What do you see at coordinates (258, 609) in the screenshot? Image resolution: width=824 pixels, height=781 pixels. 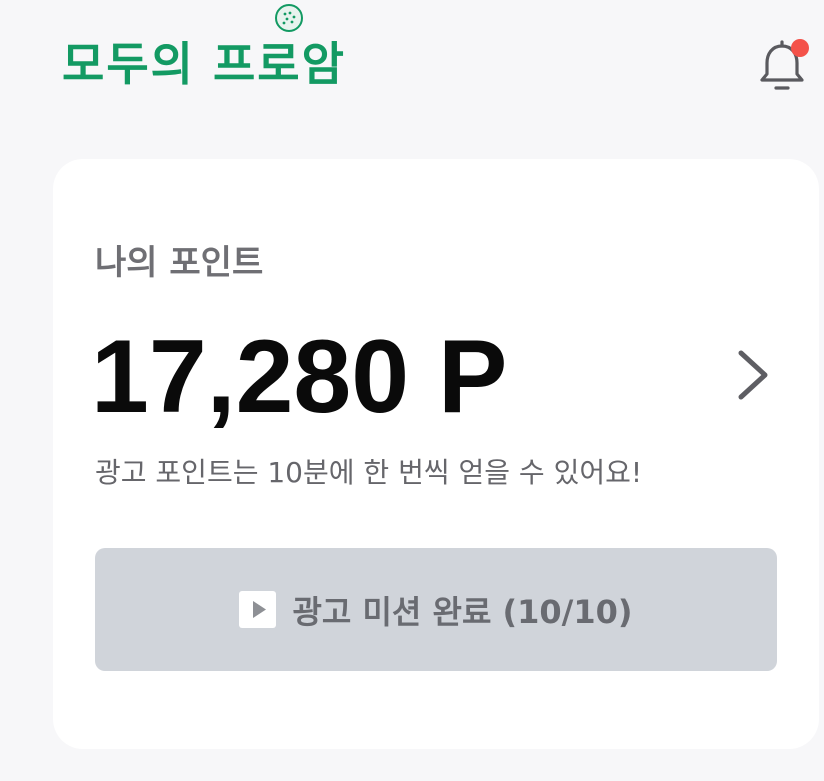 I see `play-icon` at bounding box center [258, 609].